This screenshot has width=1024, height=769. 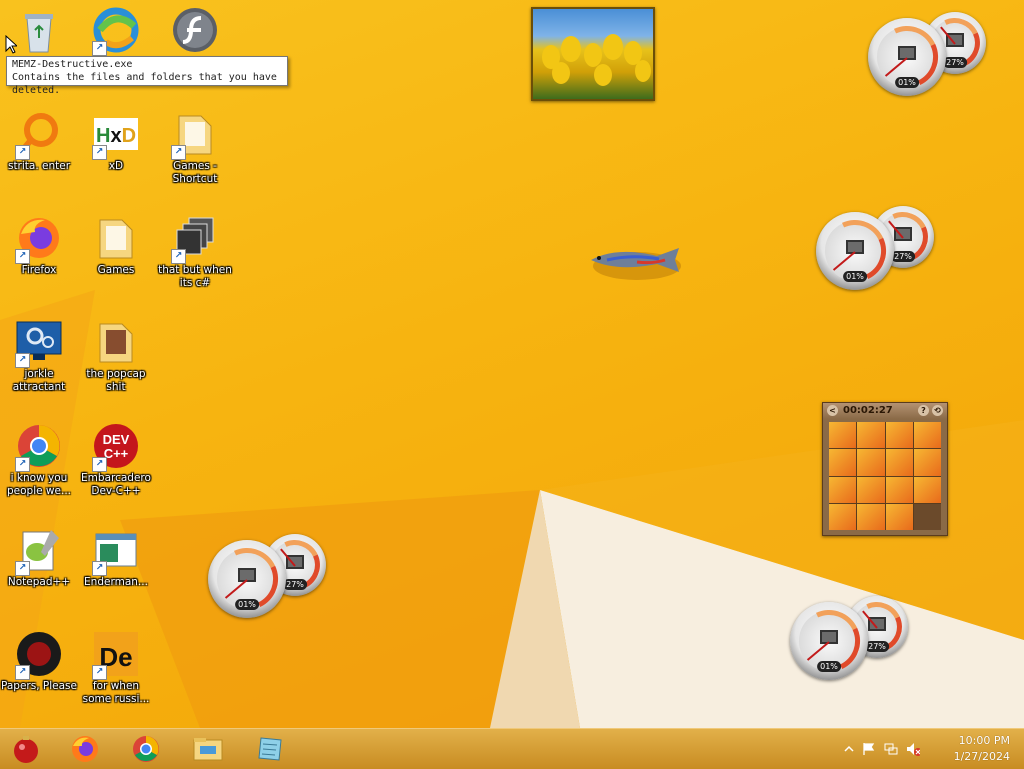 What do you see at coordinates (116, 136) in the screenshot?
I see `svg-text: HxD` at bounding box center [116, 136].